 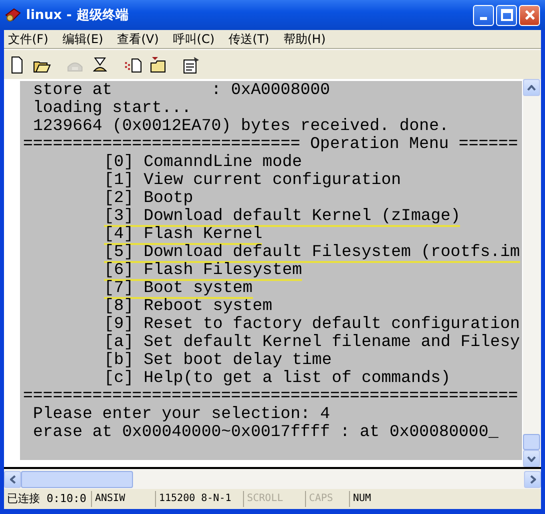 I want to click on menu-option: [4] Flash Kernel, so click(x=183, y=234).